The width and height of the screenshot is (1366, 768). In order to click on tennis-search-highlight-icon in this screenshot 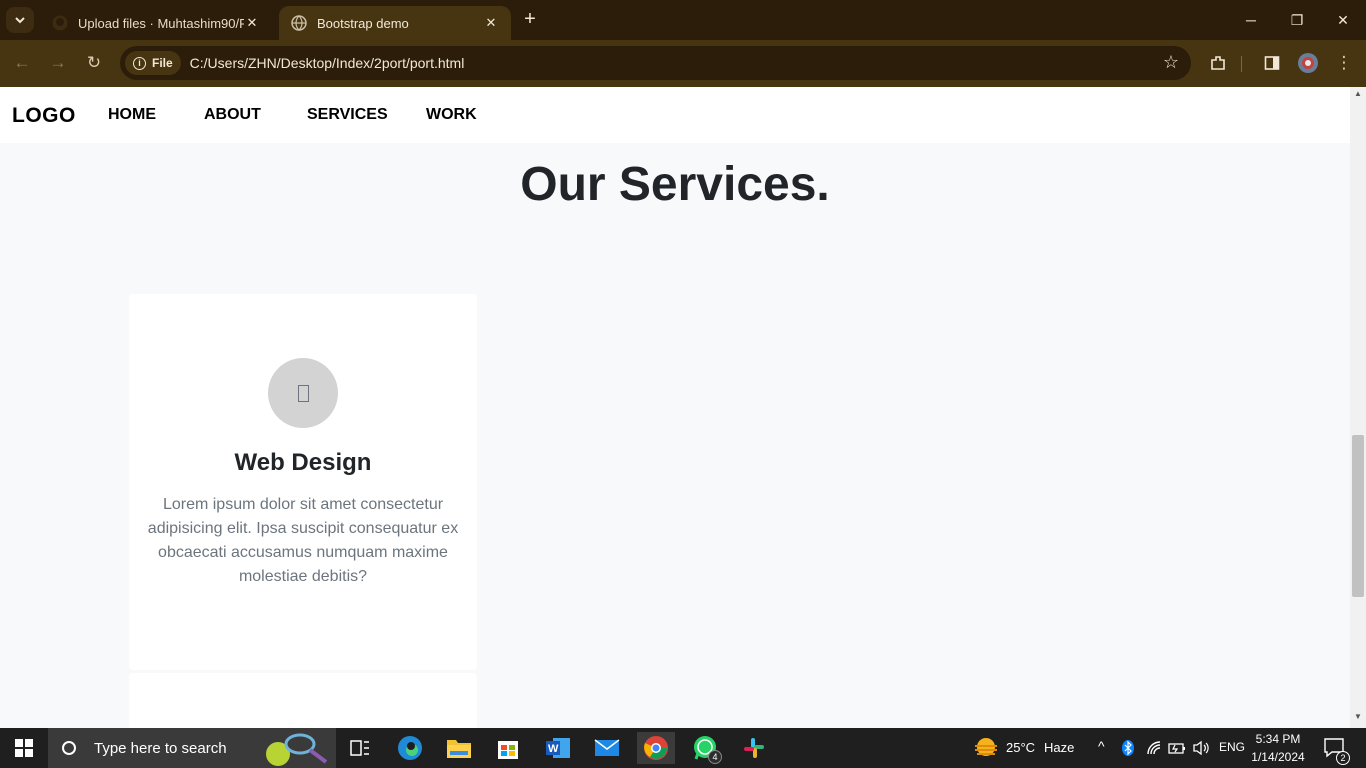, I will do `click(297, 749)`.